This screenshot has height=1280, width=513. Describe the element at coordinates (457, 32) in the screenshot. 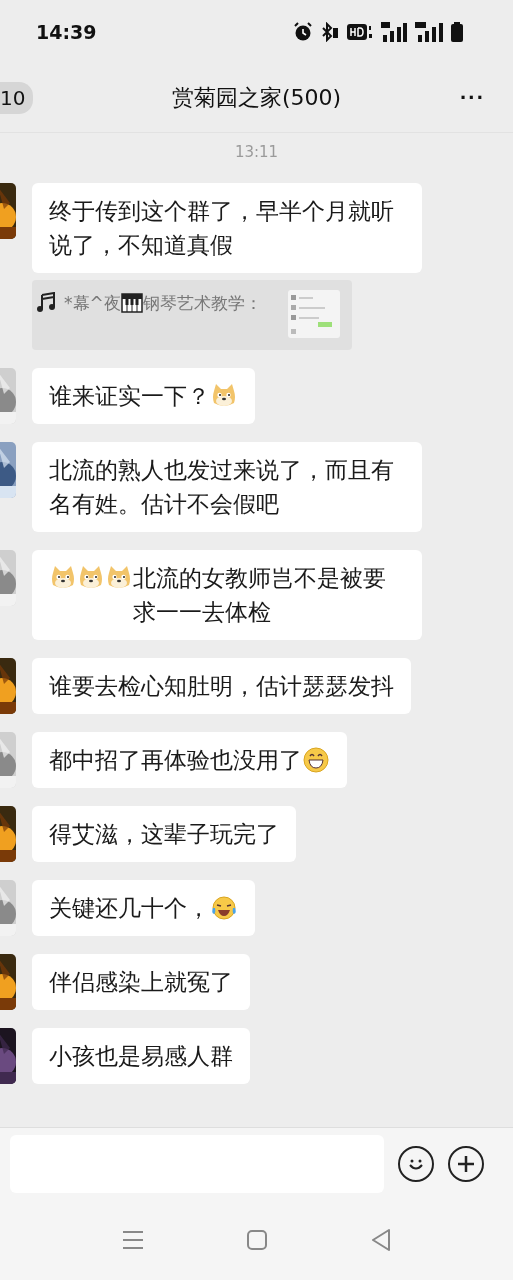

I see `battery-icon` at that location.